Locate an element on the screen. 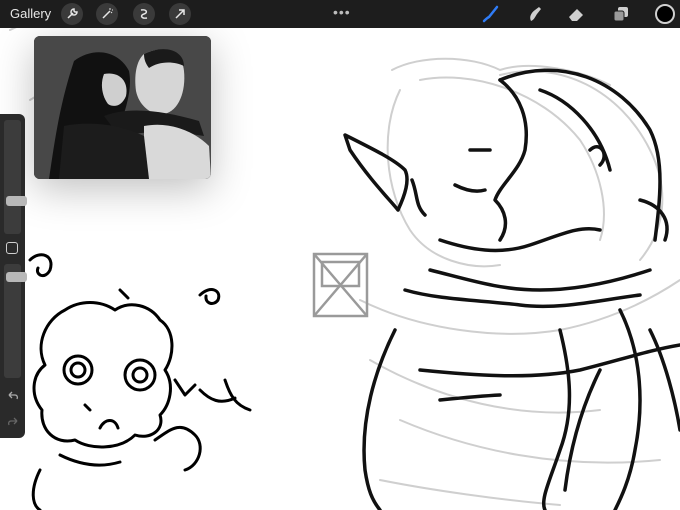 The height and width of the screenshot is (510, 680). opacity-thumb is located at coordinates (16, 277).